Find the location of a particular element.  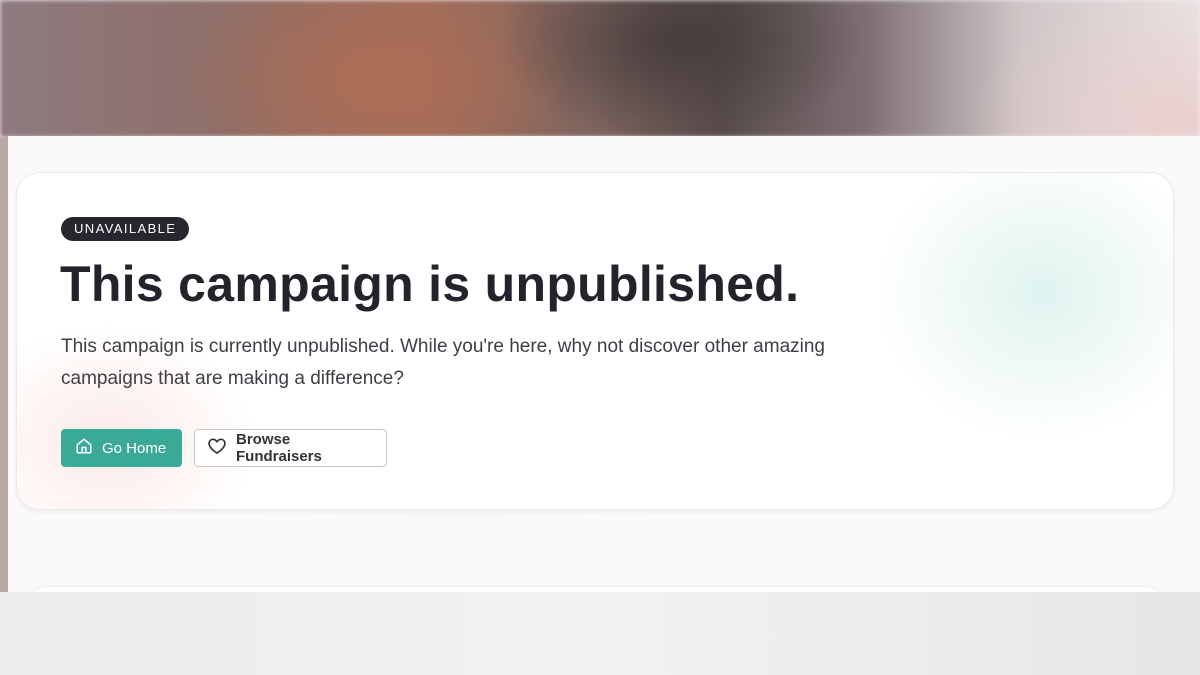

home-icon is located at coordinates (84, 448).